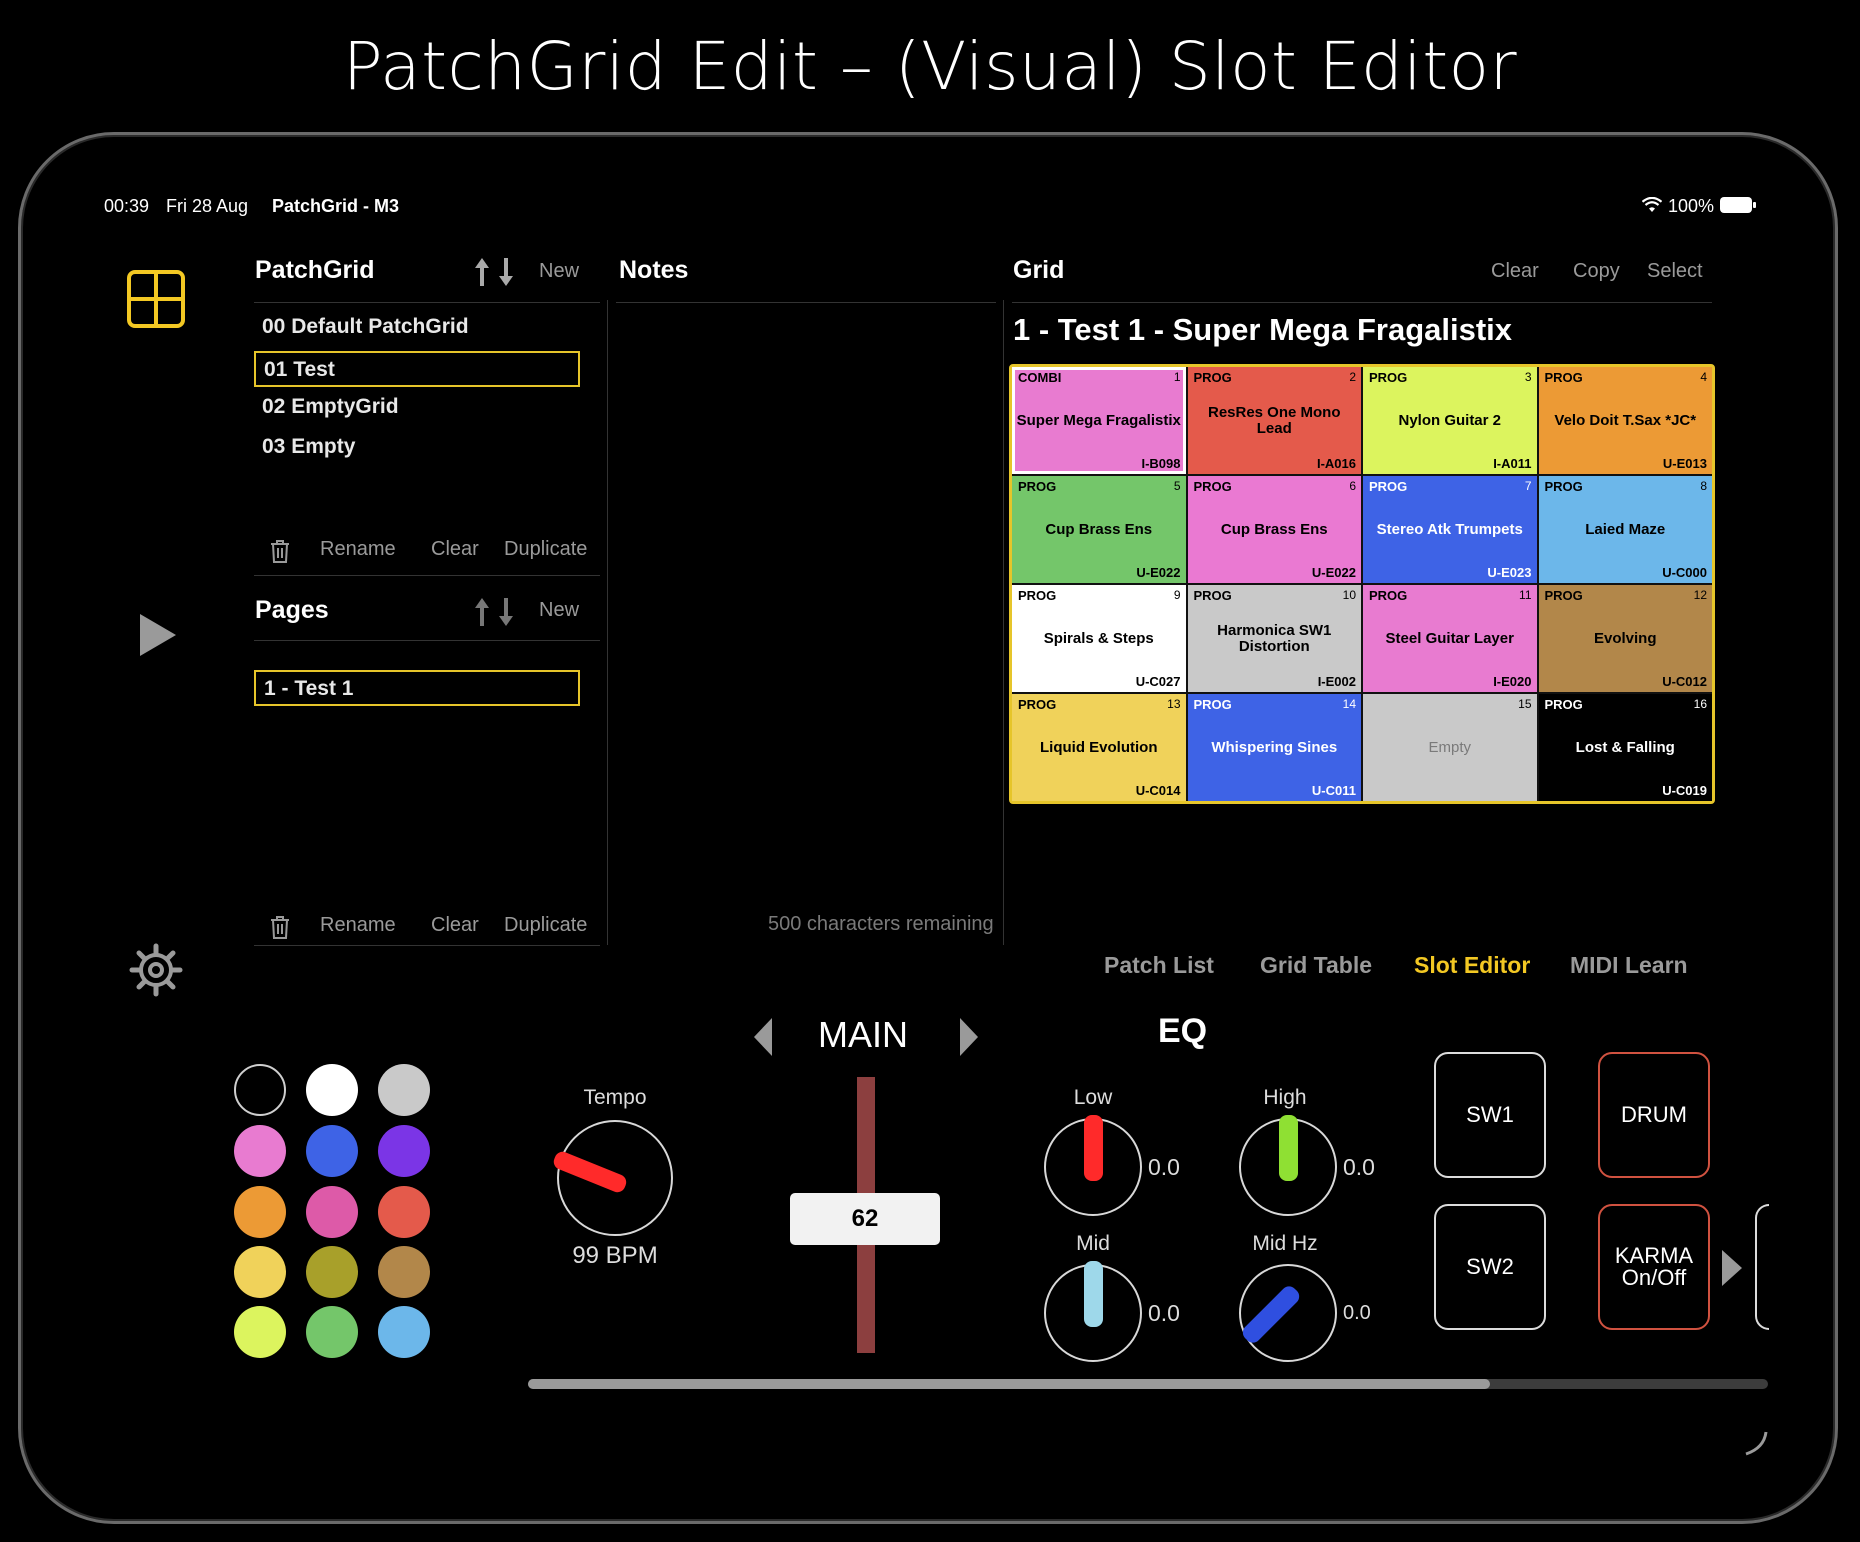  Describe the element at coordinates (417, 369) in the screenshot. I see `patchgrid-list-item-selected: 01 Test` at that location.